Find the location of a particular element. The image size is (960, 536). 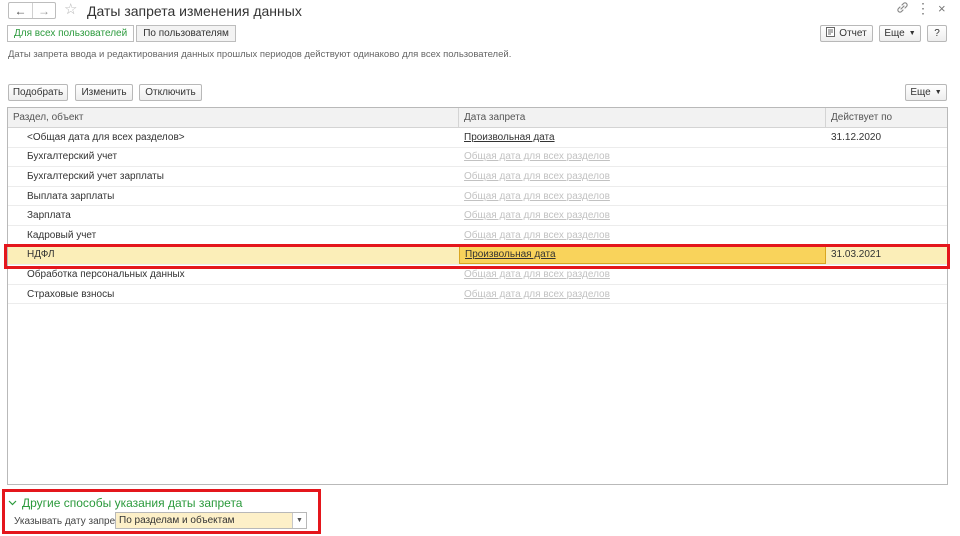

table-row: Зарплата Общая дата для всех разделов is located at coordinates (477, 216).